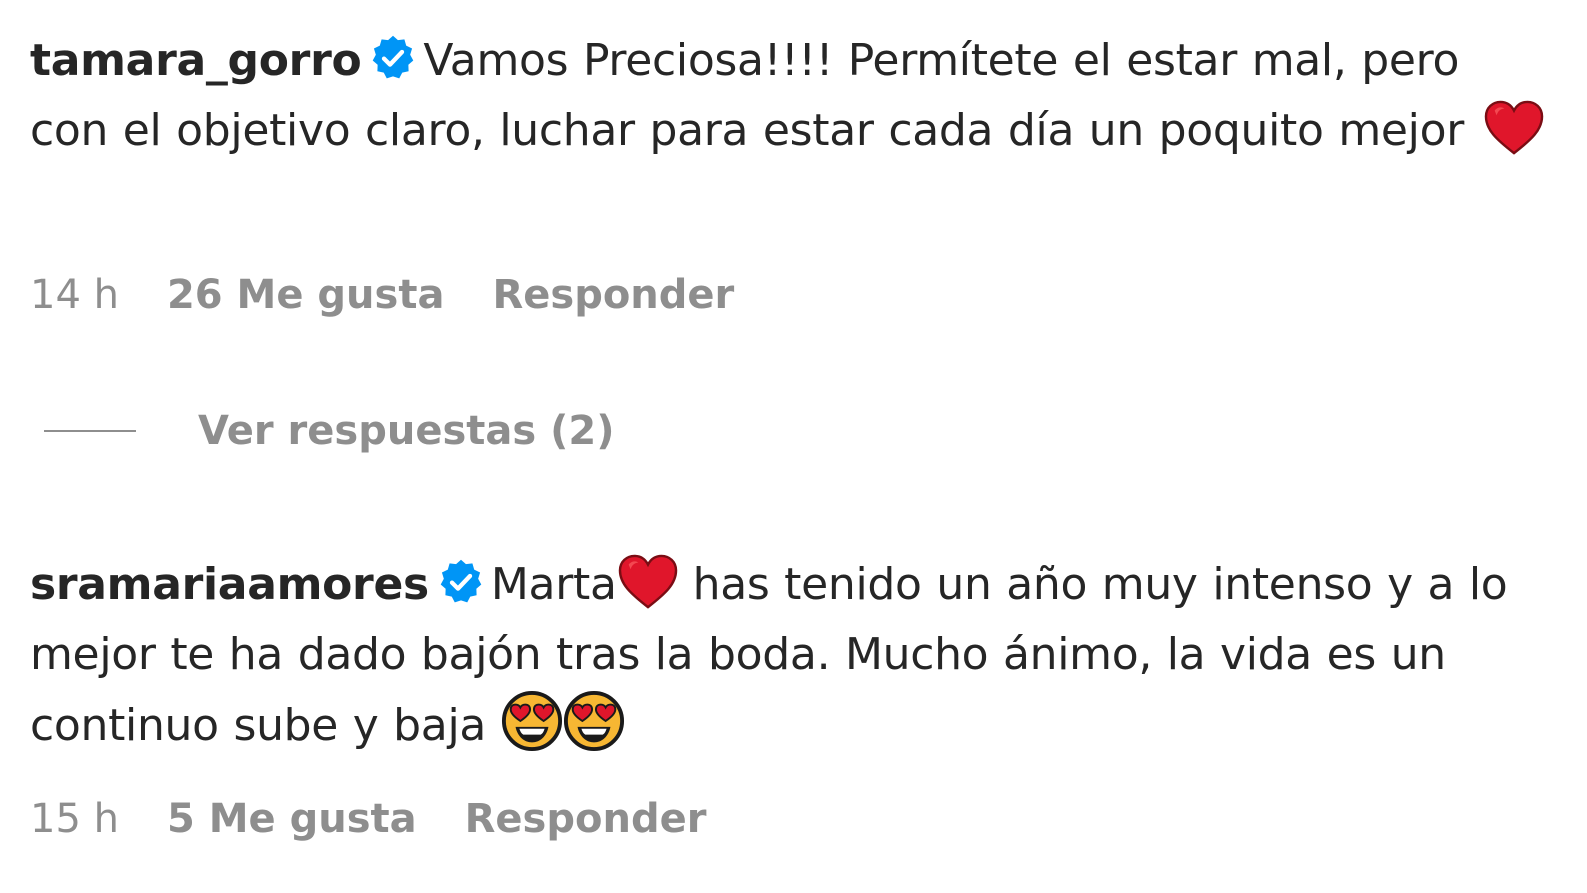  I want to click on likes-count: 26 Me gusta, so click(305, 295).